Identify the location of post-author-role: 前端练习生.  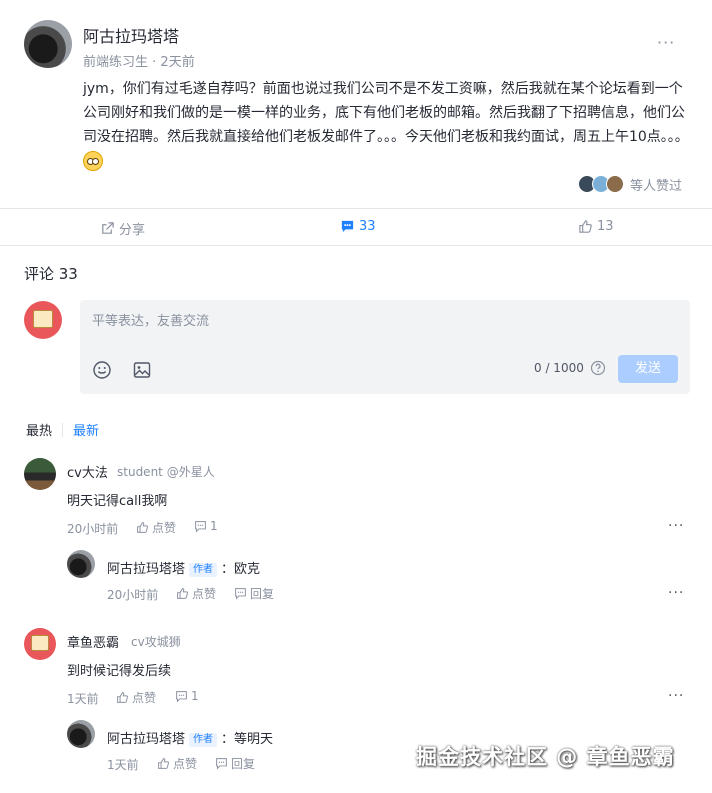
(116, 62).